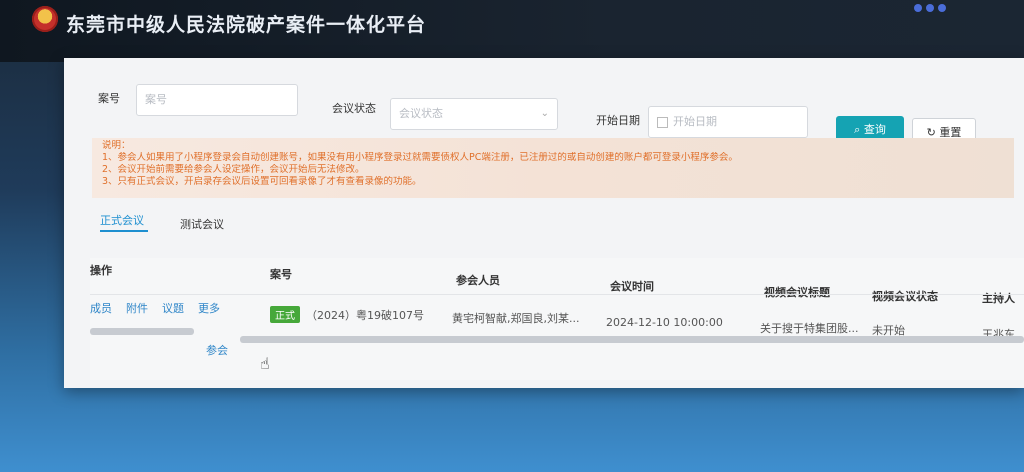 Image resolution: width=1024 pixels, height=472 pixels. I want to click on join-link: 参会, so click(217, 350).